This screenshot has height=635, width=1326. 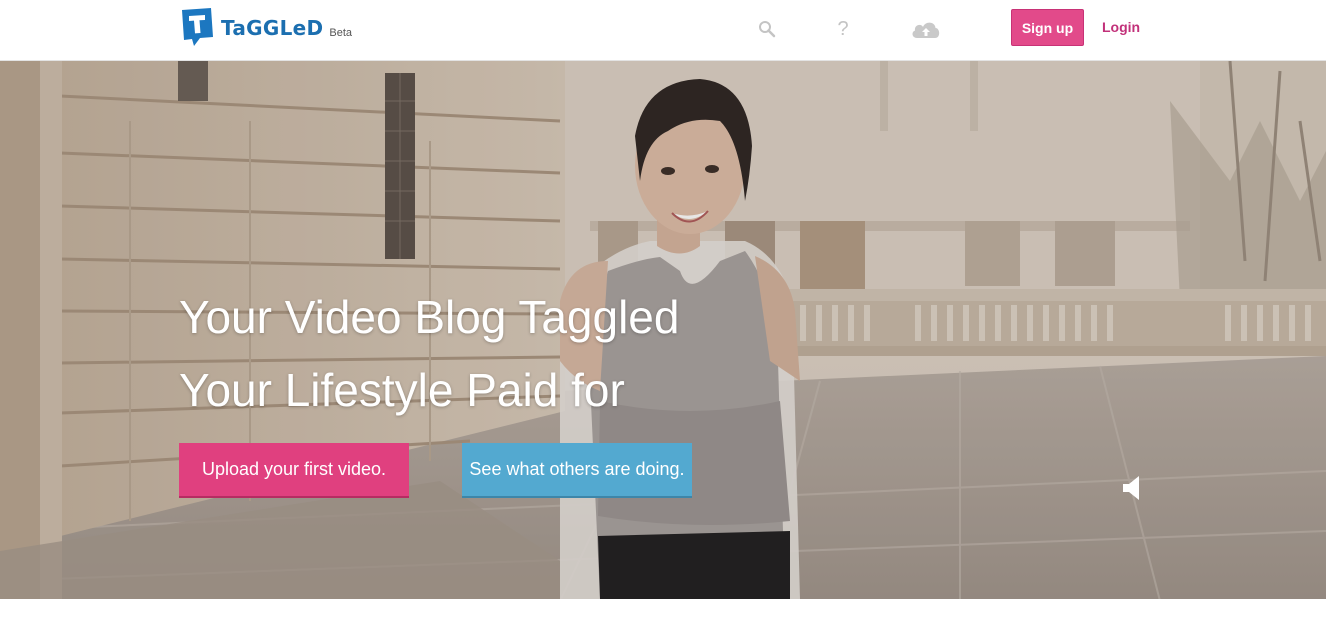 What do you see at coordinates (197, 27) in the screenshot?
I see `logo-icon` at bounding box center [197, 27].